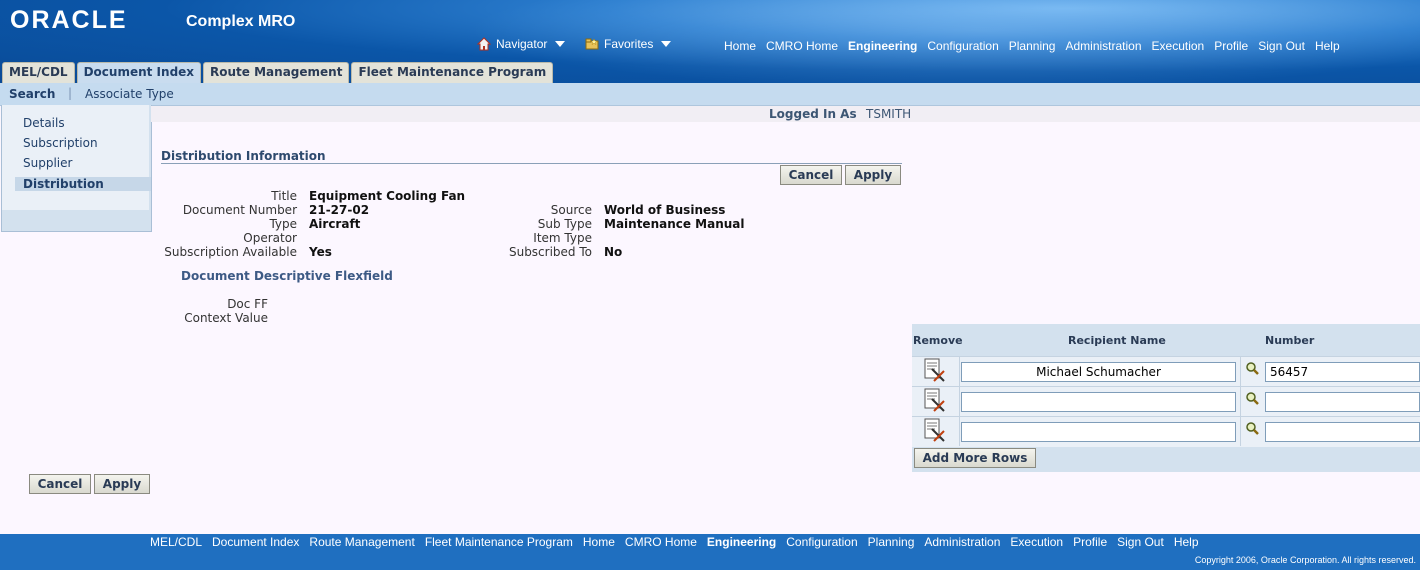 This screenshot has height=570, width=1420. Describe the element at coordinates (571, 210) in the screenshot. I see `source-label: Source` at that location.